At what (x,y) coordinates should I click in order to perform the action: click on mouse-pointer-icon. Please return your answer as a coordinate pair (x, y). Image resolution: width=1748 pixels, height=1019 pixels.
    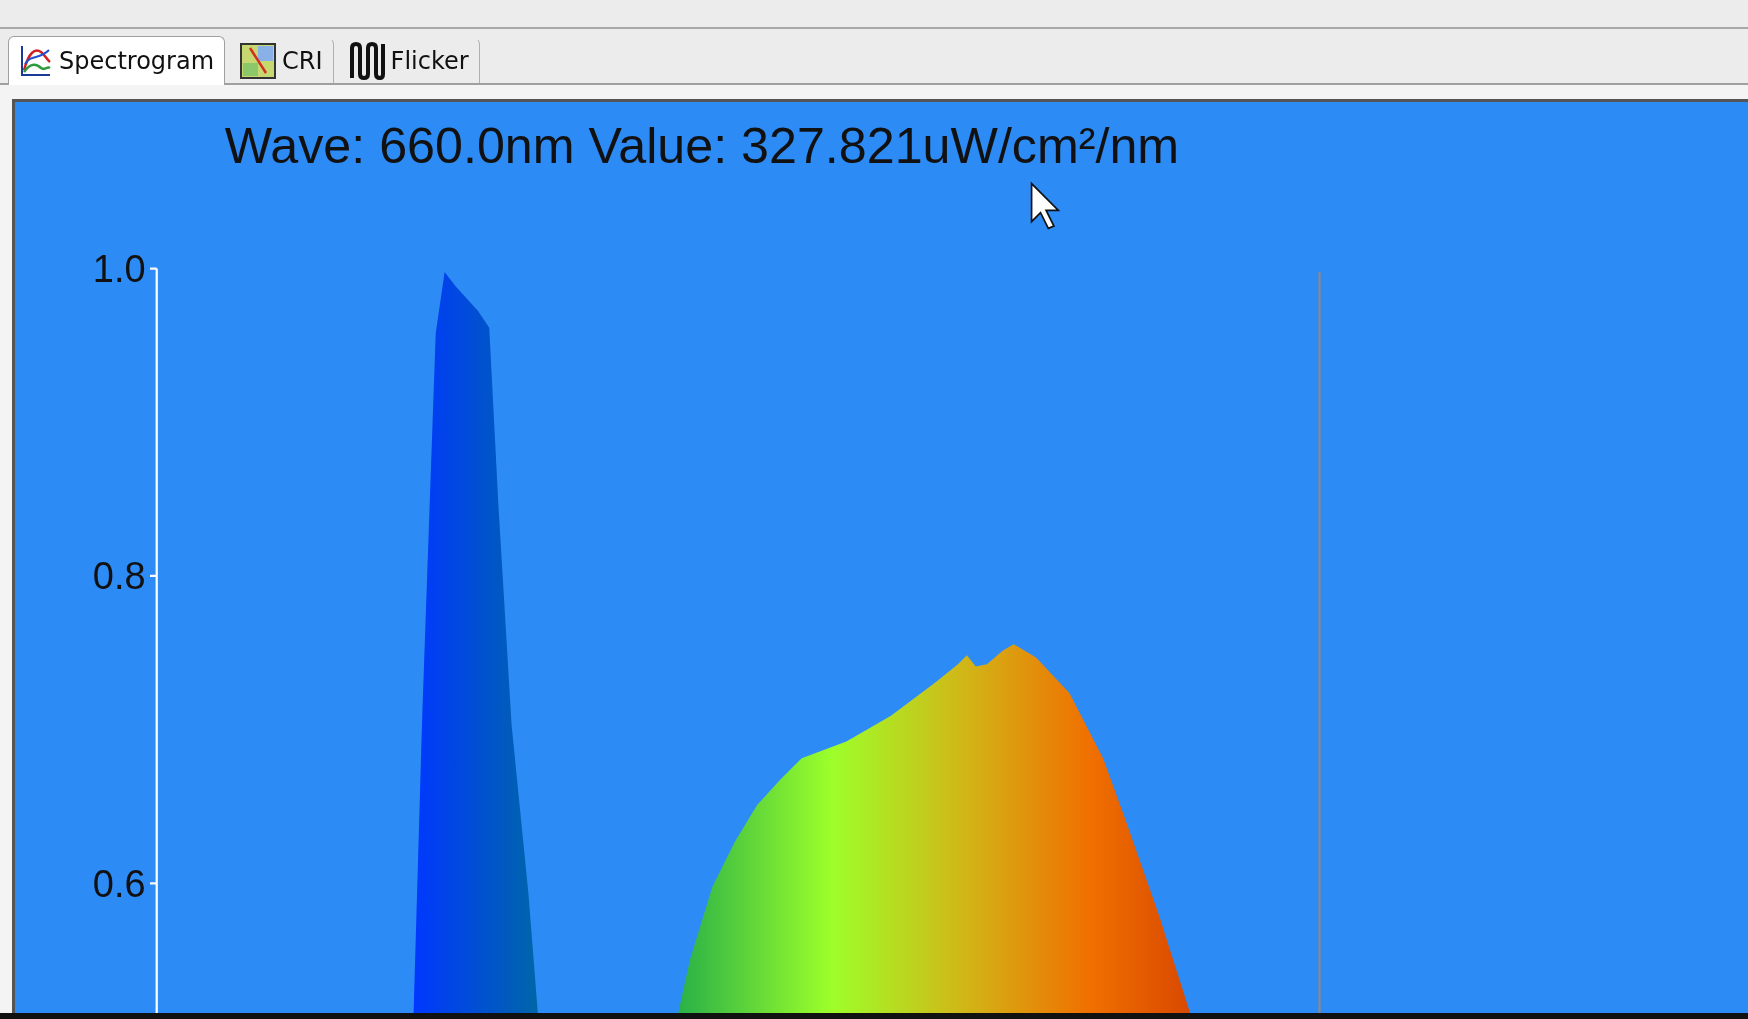
    Looking at the image, I should click on (1045, 205).